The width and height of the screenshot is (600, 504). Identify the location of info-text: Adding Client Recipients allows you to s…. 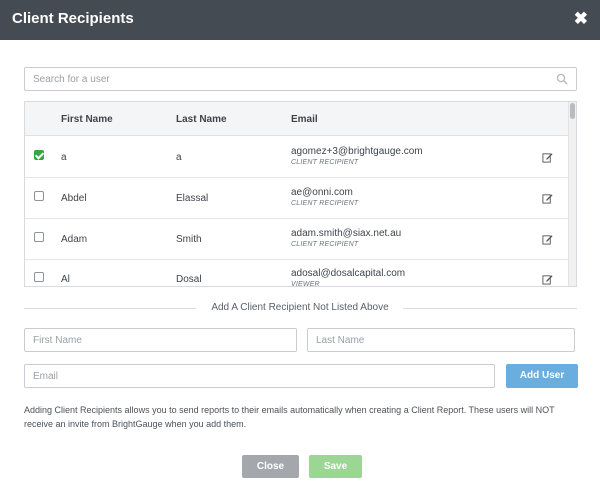
(289, 417).